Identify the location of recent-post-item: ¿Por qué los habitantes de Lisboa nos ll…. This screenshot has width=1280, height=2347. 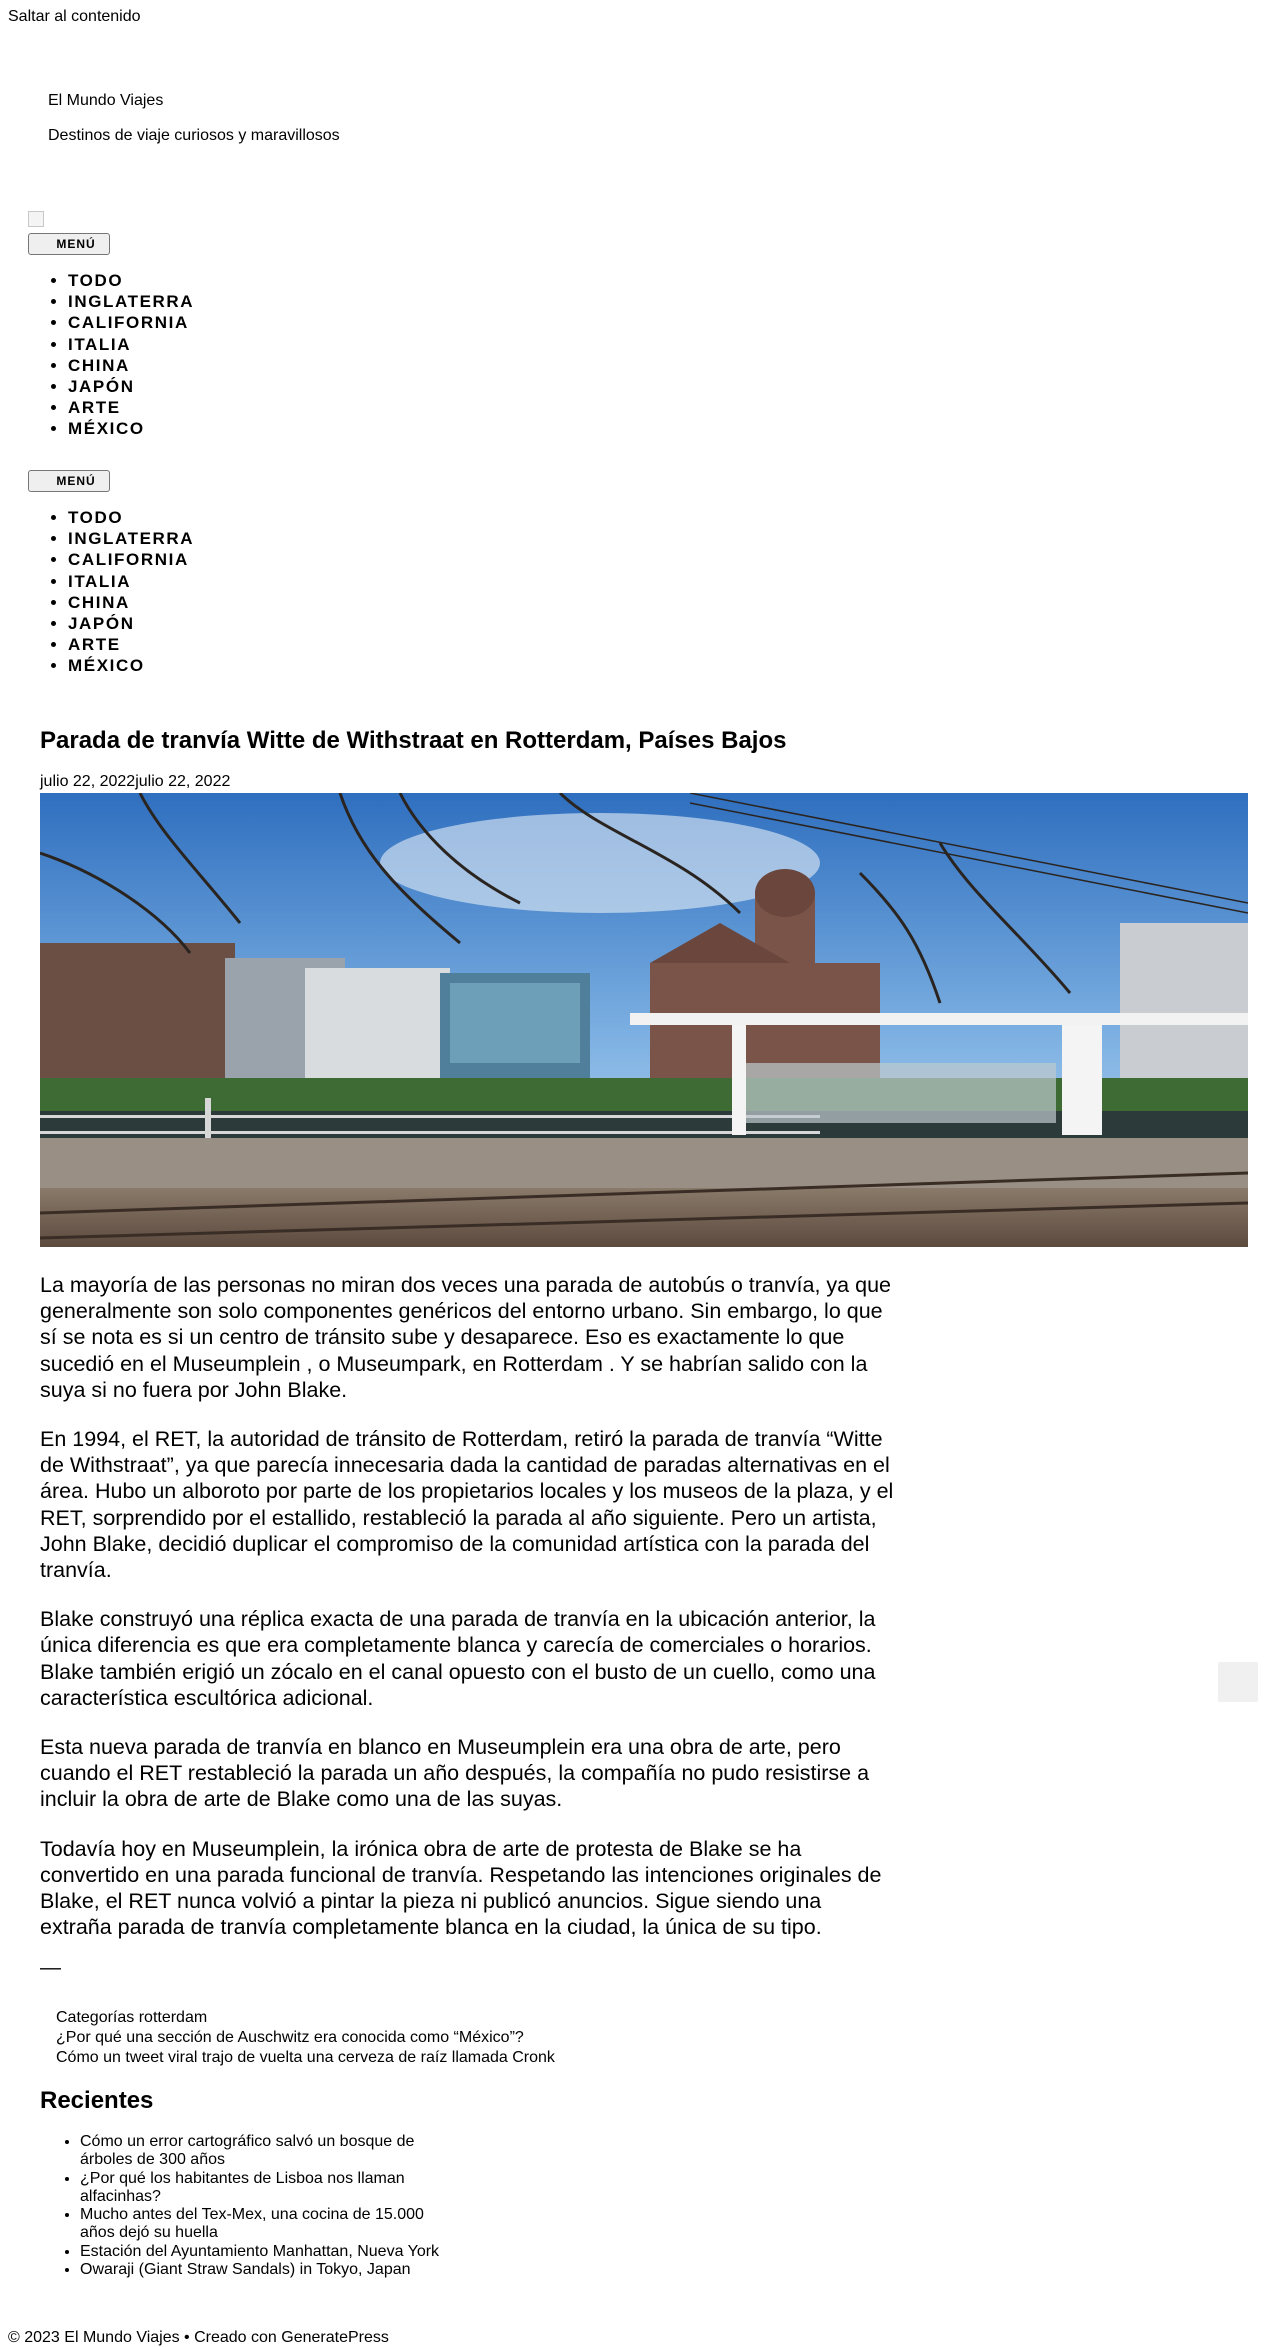
(260, 2188).